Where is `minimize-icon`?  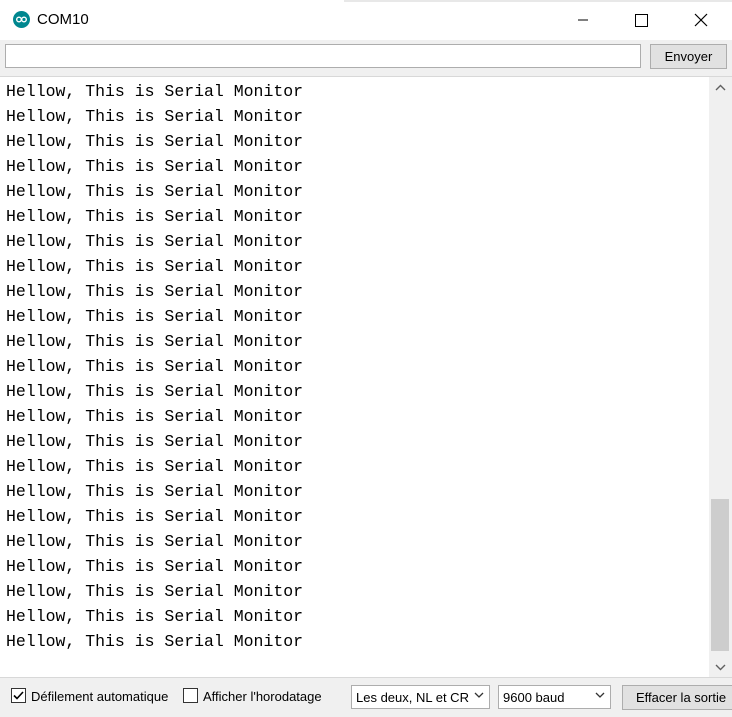 minimize-icon is located at coordinates (583, 20).